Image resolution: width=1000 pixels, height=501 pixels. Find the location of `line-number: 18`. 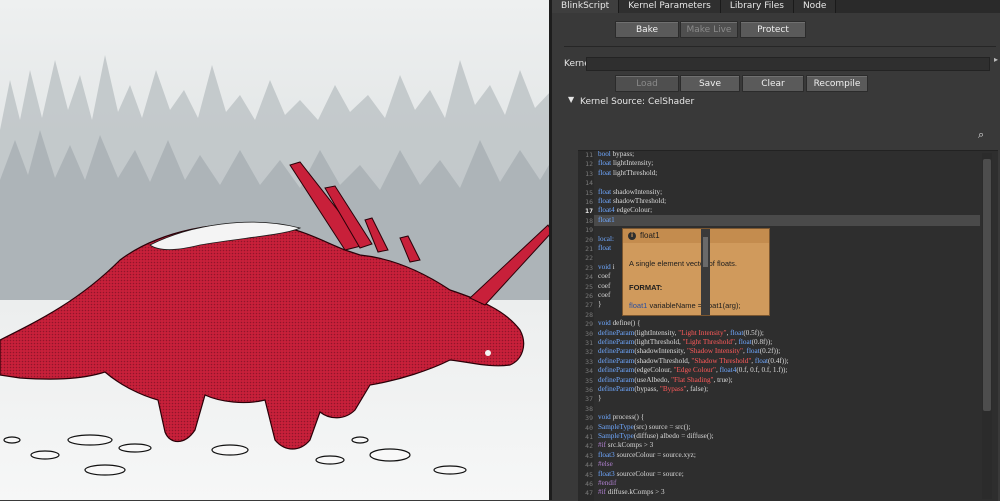

line-number: 18 is located at coordinates (589, 220).